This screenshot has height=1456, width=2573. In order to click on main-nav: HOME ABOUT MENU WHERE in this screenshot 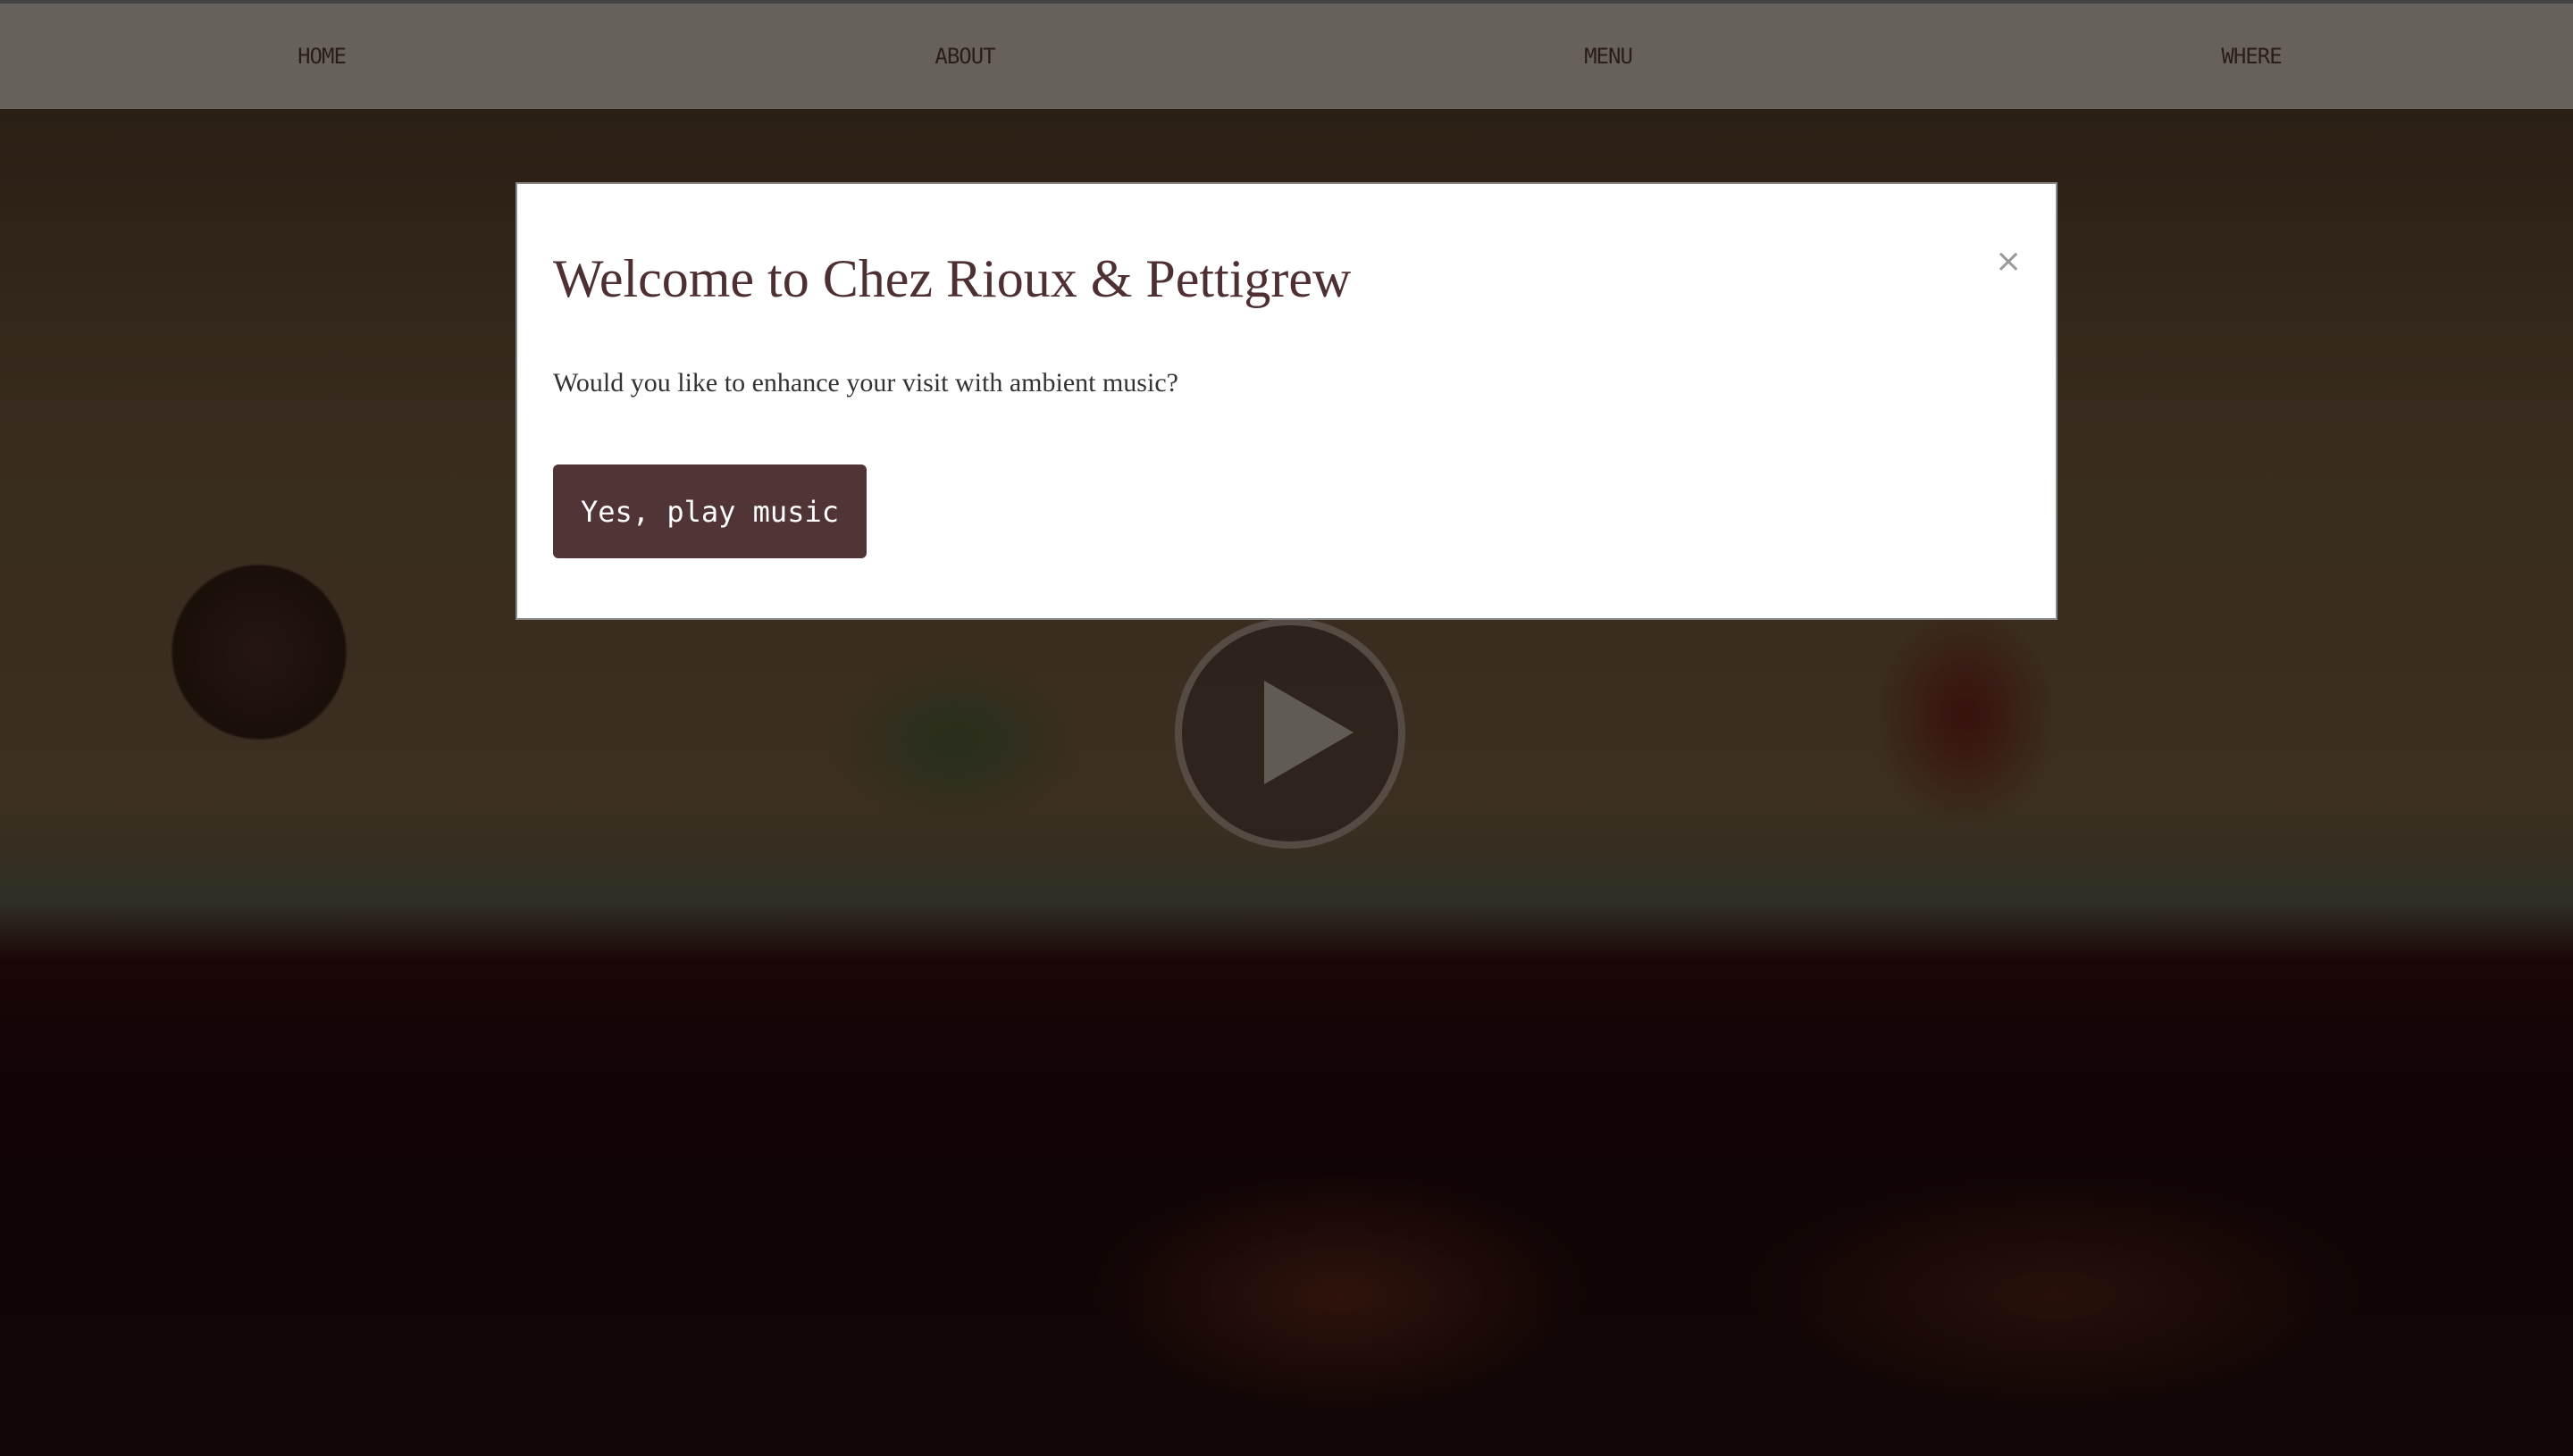, I will do `click(1286, 56)`.